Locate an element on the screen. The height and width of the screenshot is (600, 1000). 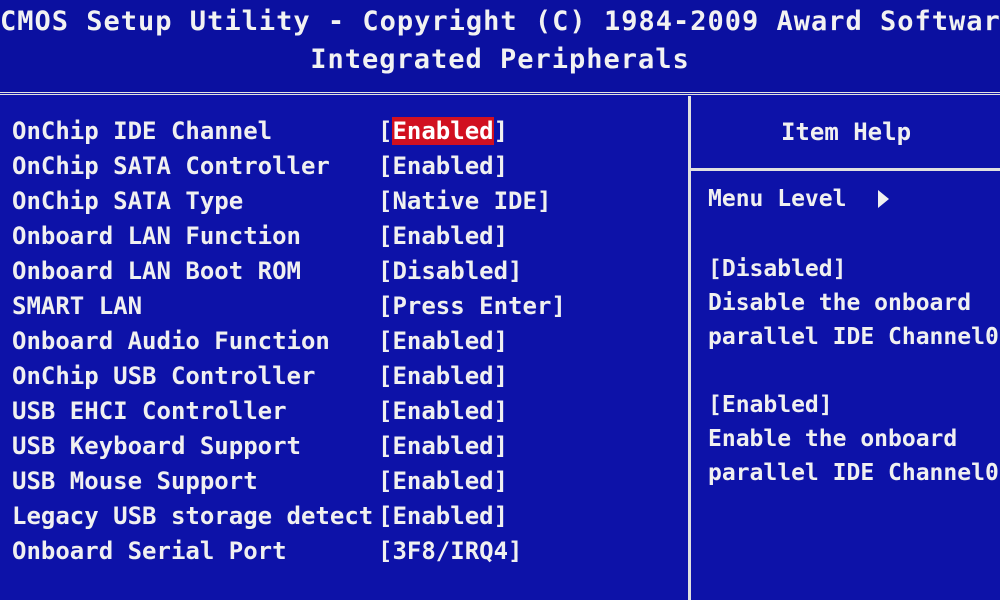
setting-label: SMART LAN is located at coordinates (77, 306).